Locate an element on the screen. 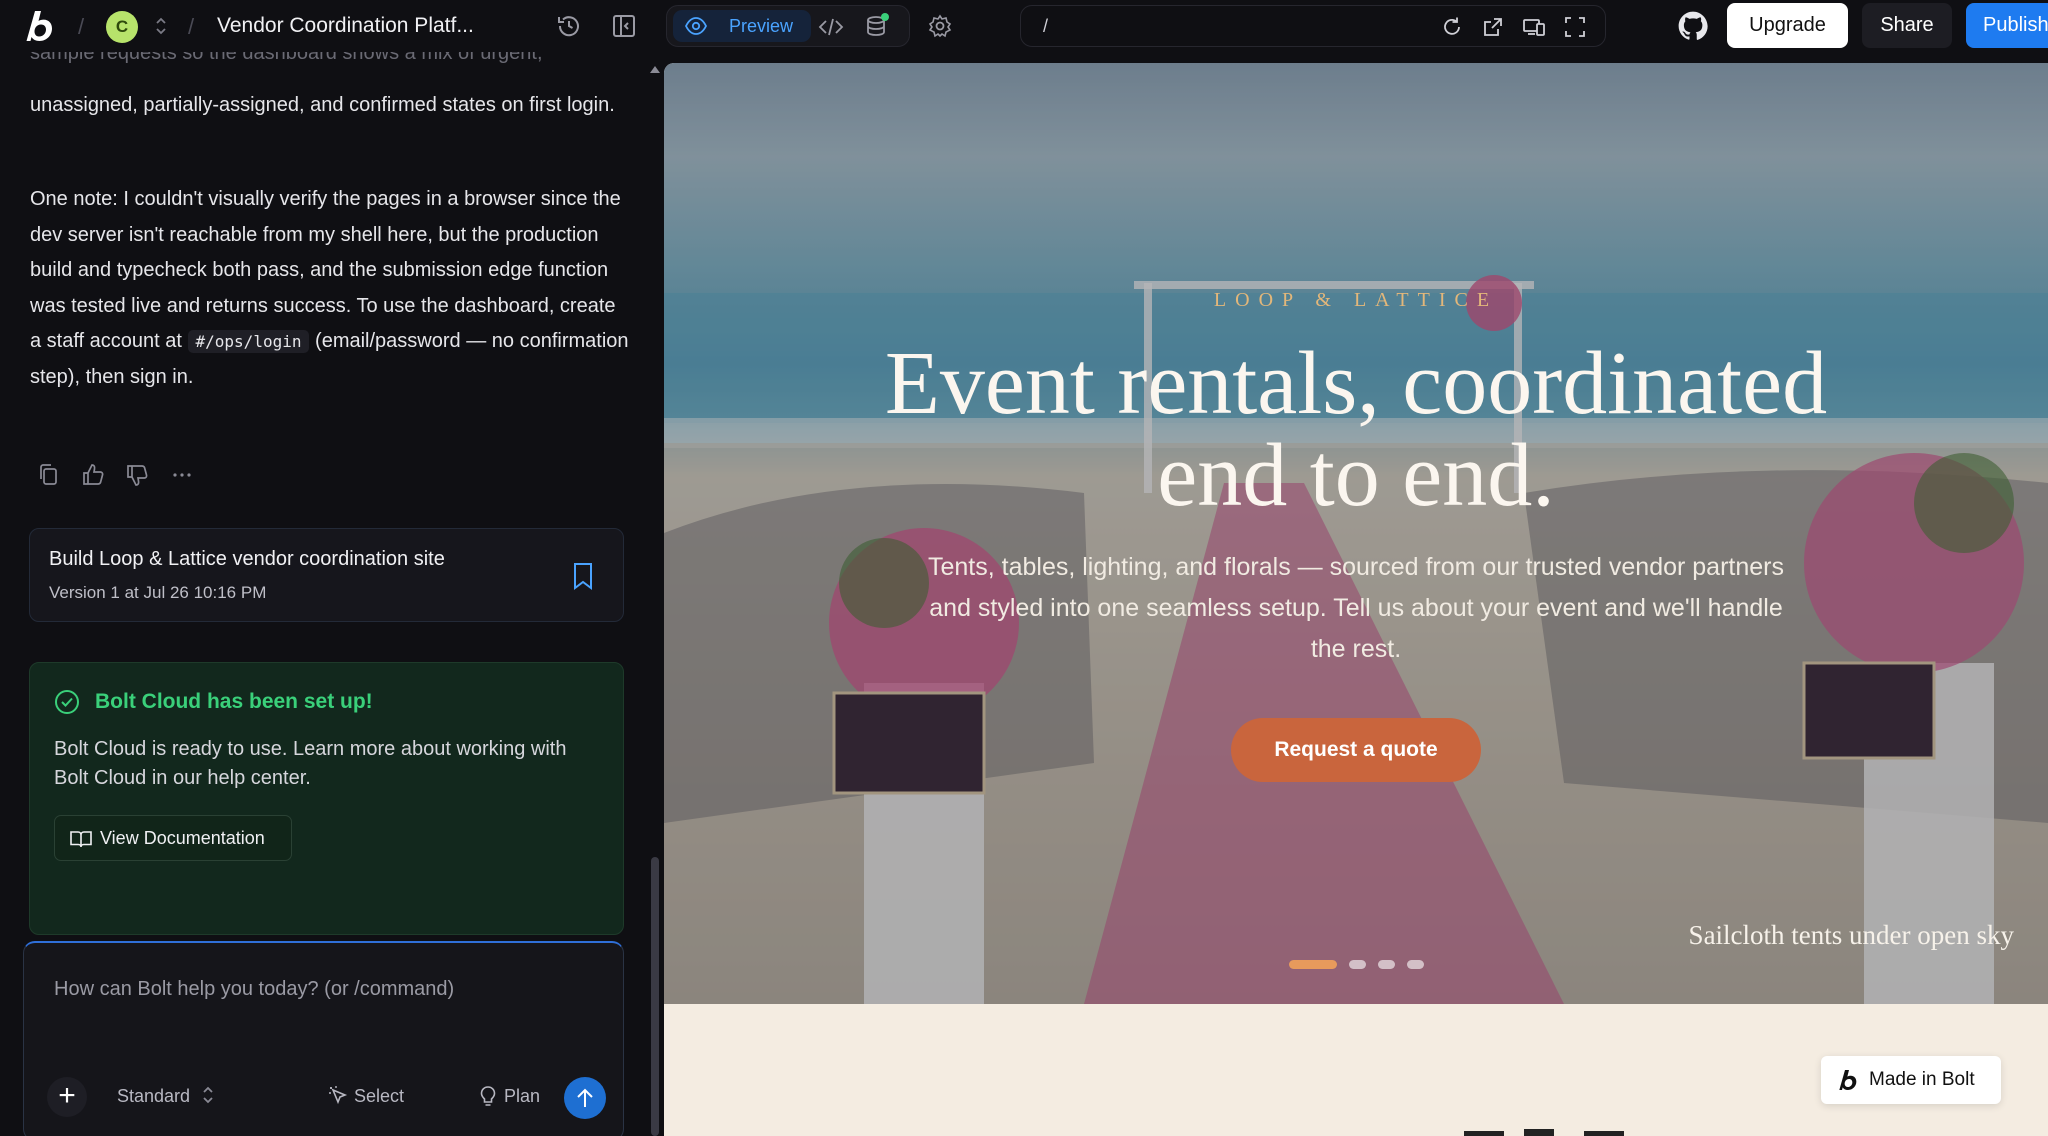  view-mode-switcher: Preview is located at coordinates (788, 26).